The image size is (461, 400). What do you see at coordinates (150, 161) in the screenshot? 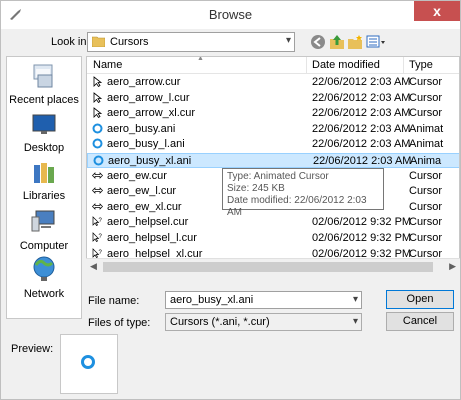
I see `file-name-cell: aero_busy_xl.ani` at bounding box center [150, 161].